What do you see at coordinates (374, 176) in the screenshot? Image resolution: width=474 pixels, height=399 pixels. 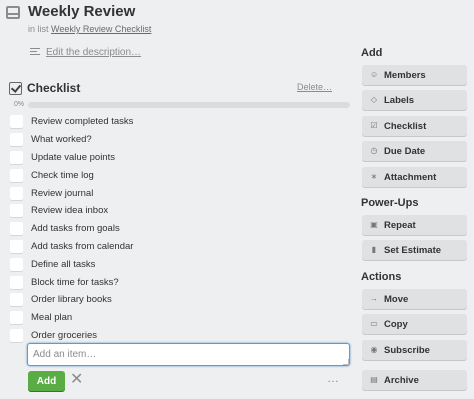 I see `paperclip-icon: ∗` at bounding box center [374, 176].